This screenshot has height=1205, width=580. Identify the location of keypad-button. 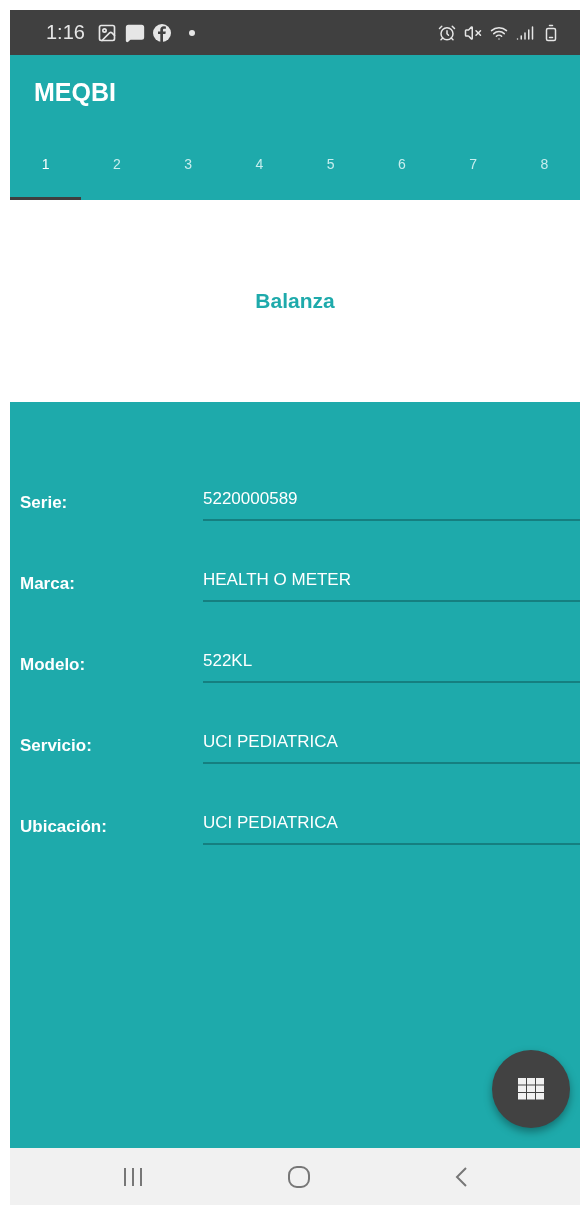
(531, 1089).